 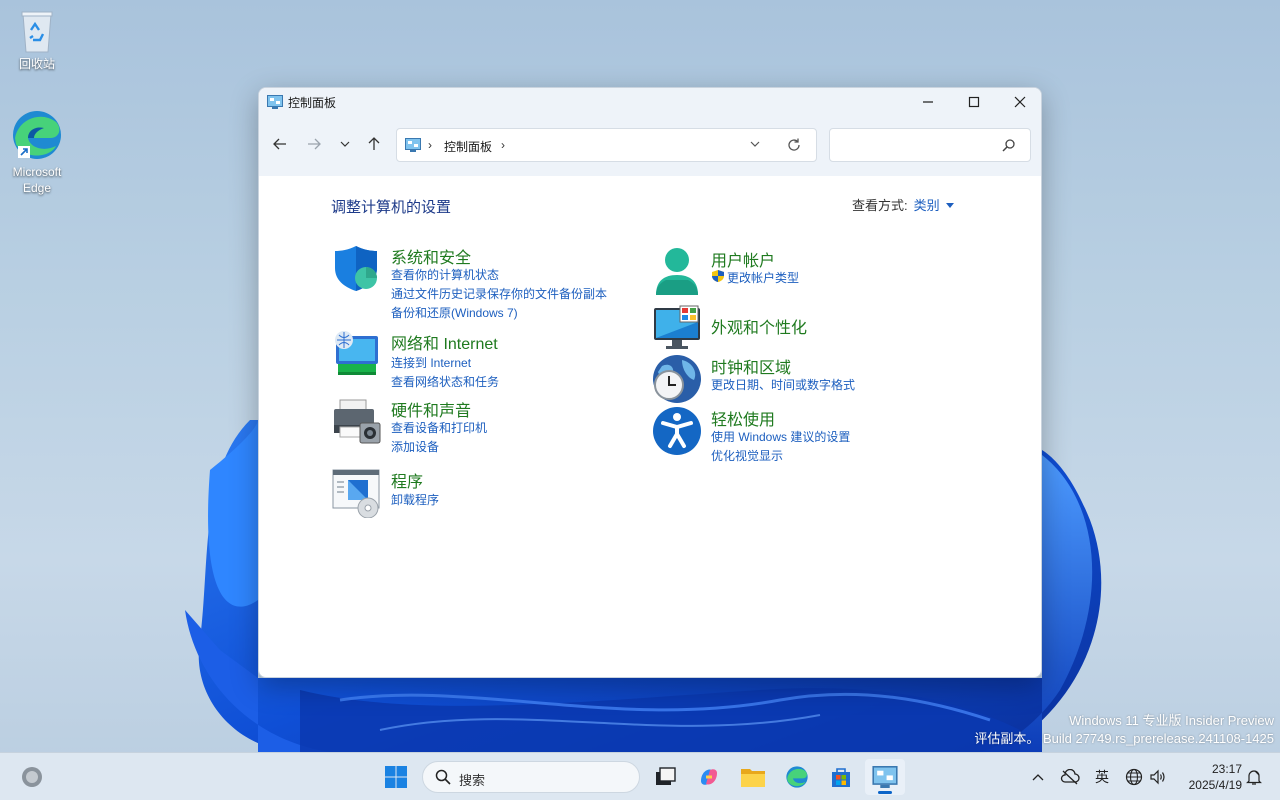 I want to click on desktop-recycle-bin: 回收站, so click(x=37, y=40).